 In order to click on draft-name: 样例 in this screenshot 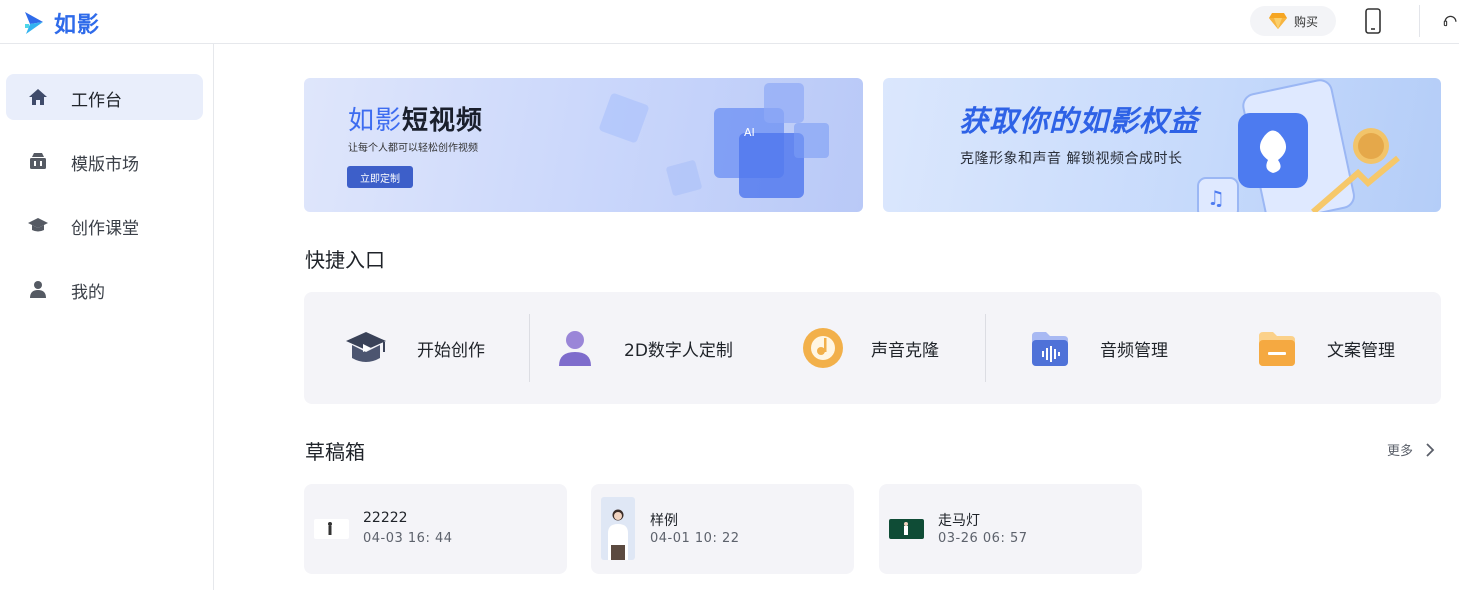, I will do `click(664, 521)`.